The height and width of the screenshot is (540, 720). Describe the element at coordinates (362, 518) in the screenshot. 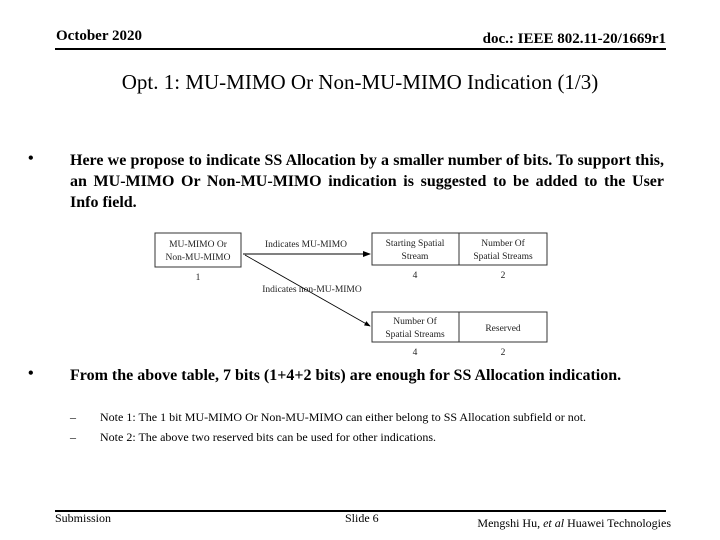

I see `footer-slide-number: Slide 6` at that location.